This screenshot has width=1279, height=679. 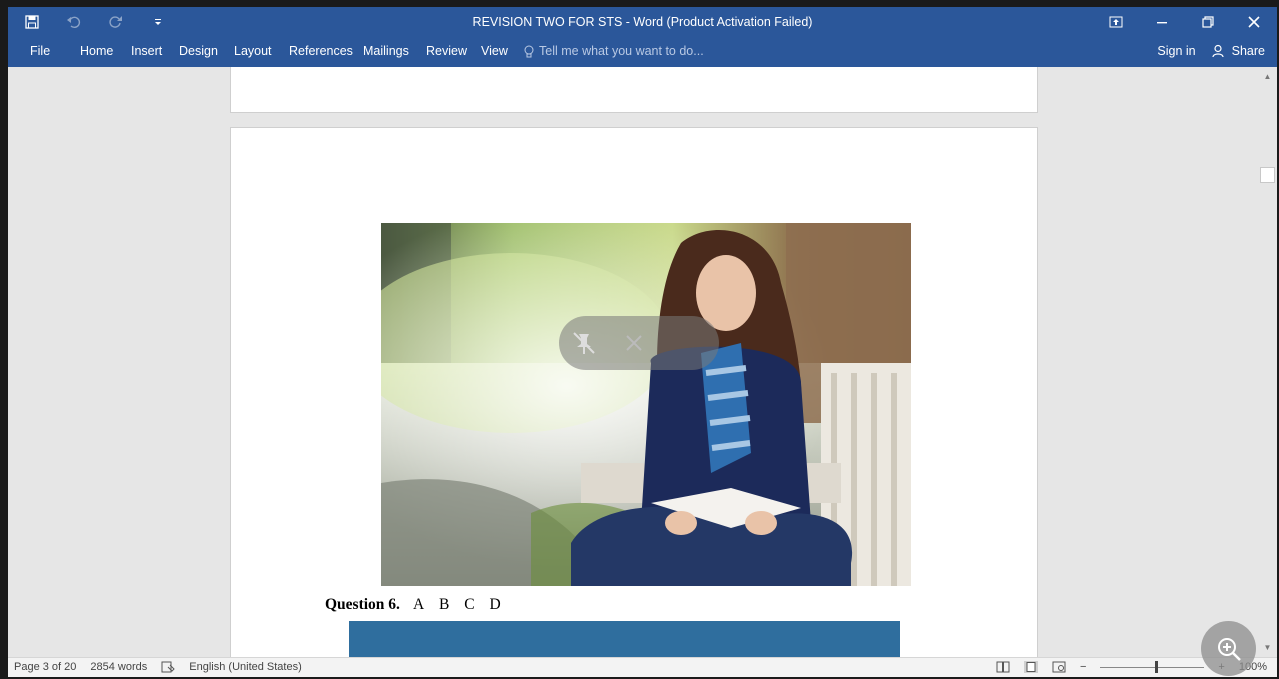 I want to click on scroll-thumb, so click(x=1267, y=175).